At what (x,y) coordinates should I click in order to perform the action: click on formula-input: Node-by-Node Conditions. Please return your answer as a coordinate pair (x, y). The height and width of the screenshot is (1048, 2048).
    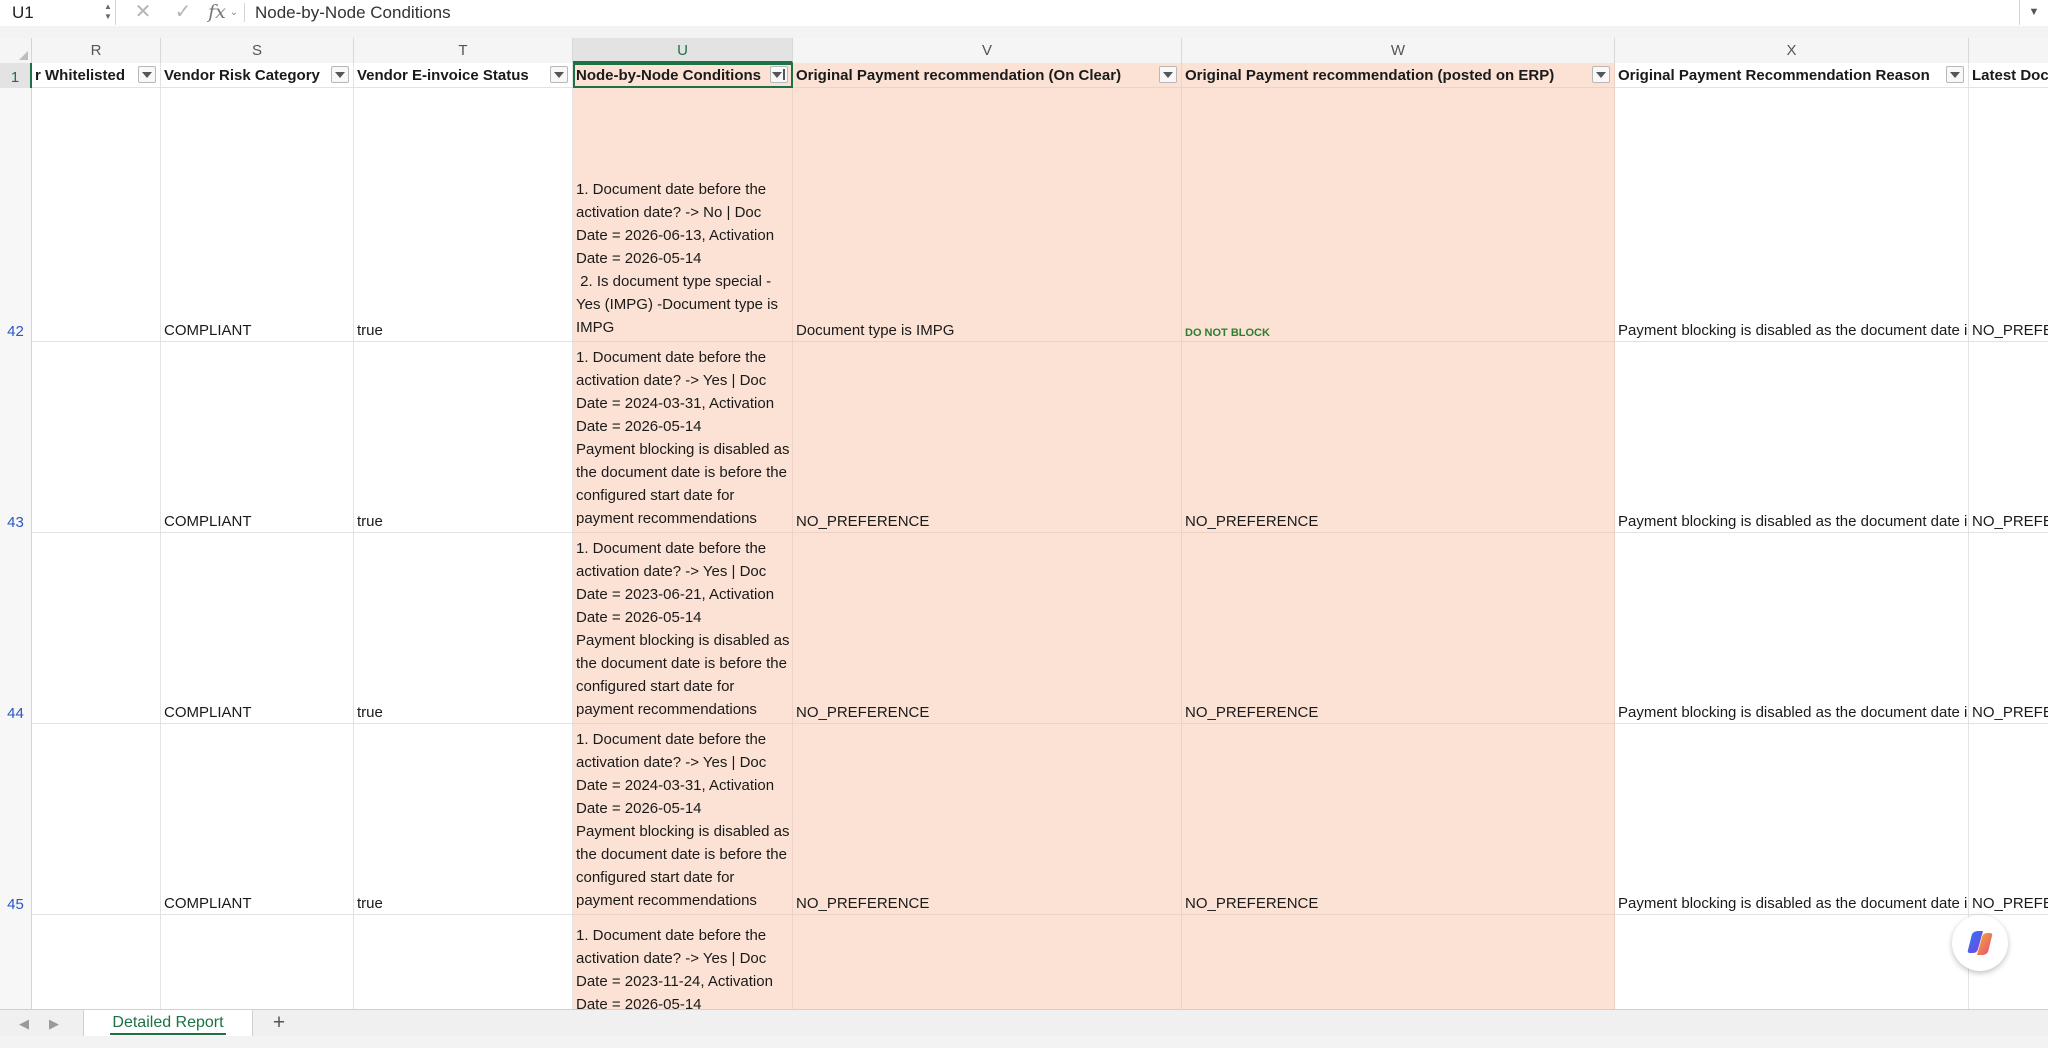
    Looking at the image, I should click on (353, 12).